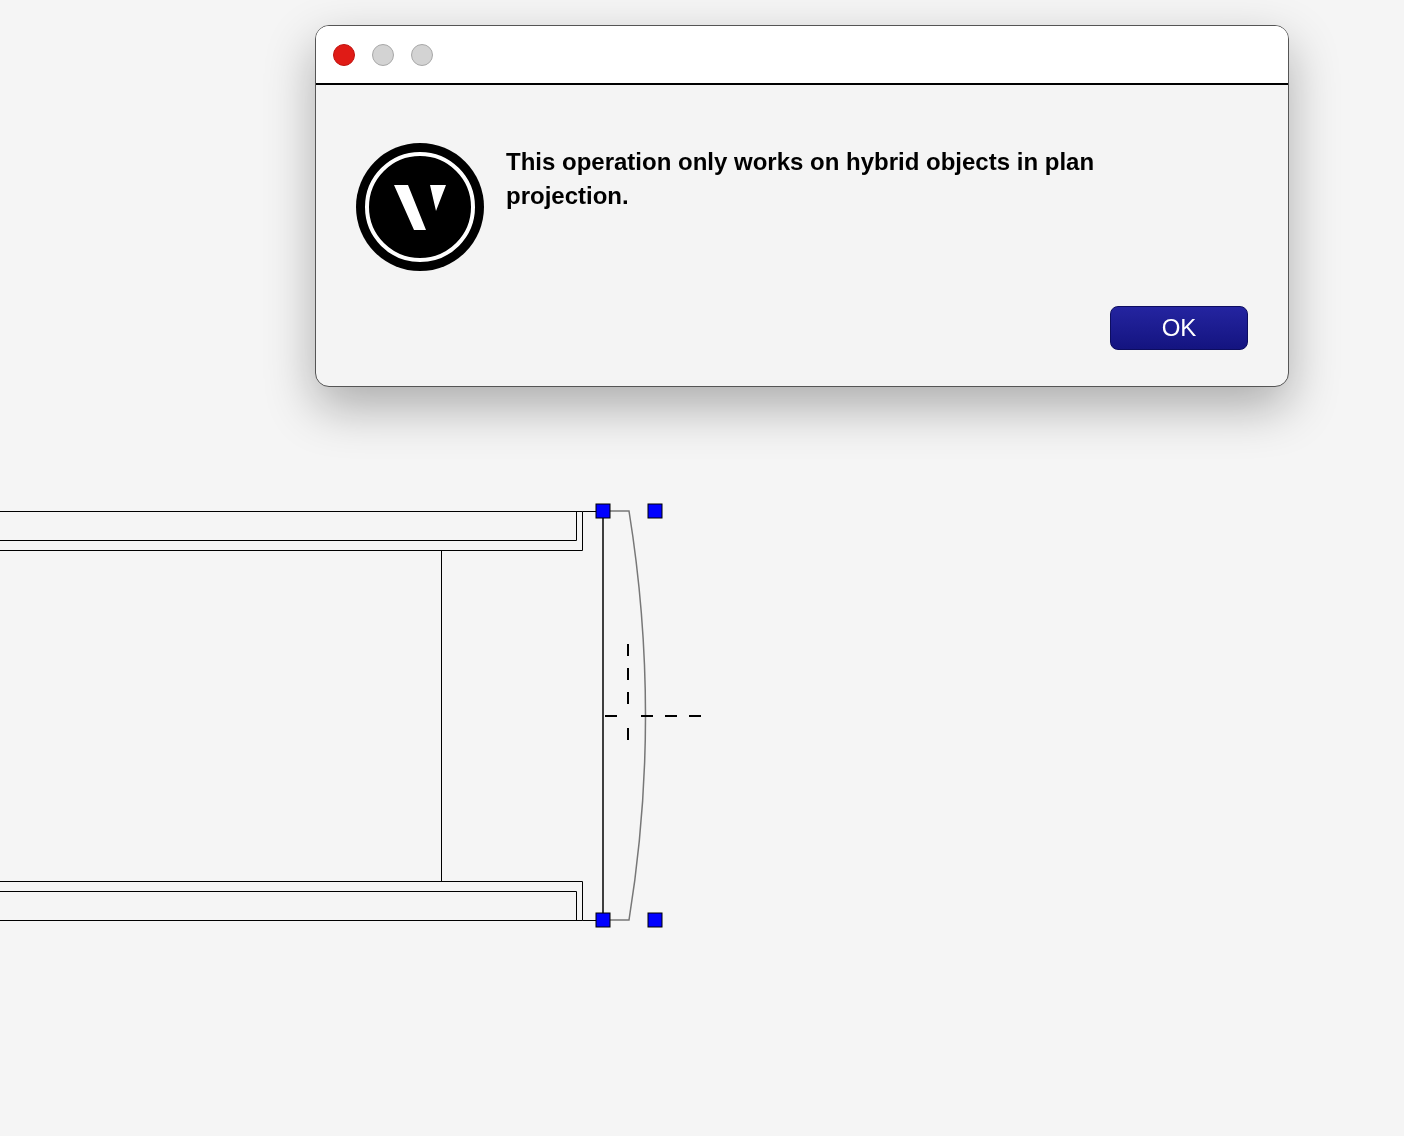 Image resolution: width=1404 pixels, height=1136 pixels. Describe the element at coordinates (420, 207) in the screenshot. I see `app-logo-icon` at that location.